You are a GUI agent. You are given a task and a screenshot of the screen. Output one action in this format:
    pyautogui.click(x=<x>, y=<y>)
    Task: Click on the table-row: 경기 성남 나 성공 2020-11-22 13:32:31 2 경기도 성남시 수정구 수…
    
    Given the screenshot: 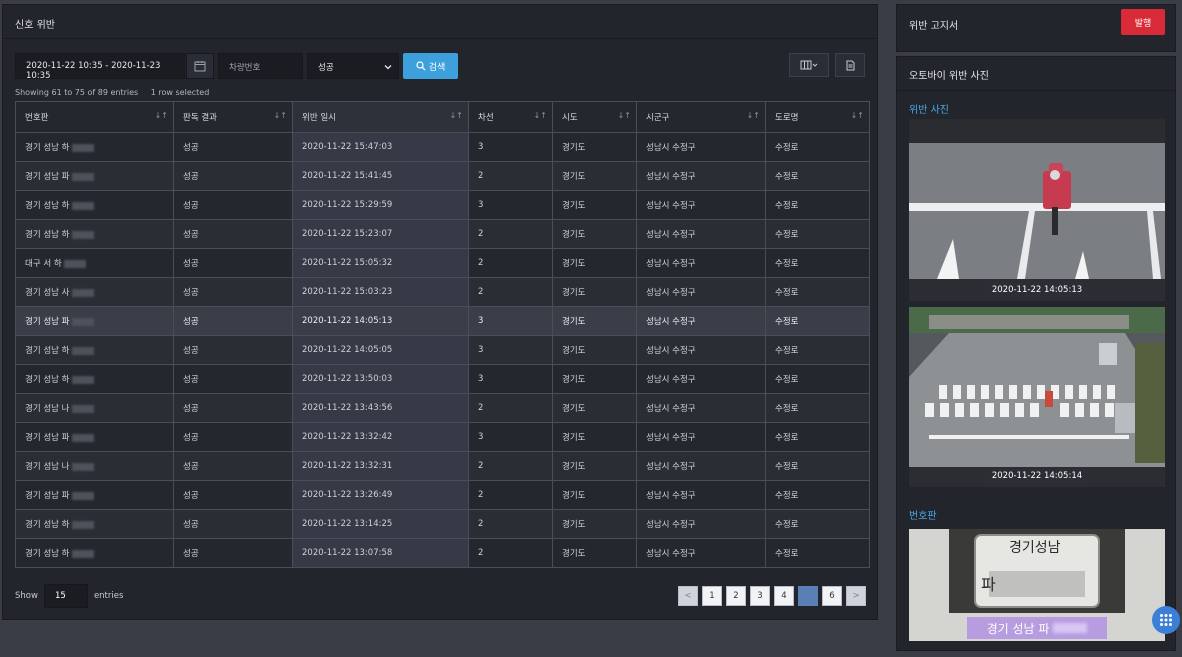 What is the action you would take?
    pyautogui.click(x=442, y=466)
    